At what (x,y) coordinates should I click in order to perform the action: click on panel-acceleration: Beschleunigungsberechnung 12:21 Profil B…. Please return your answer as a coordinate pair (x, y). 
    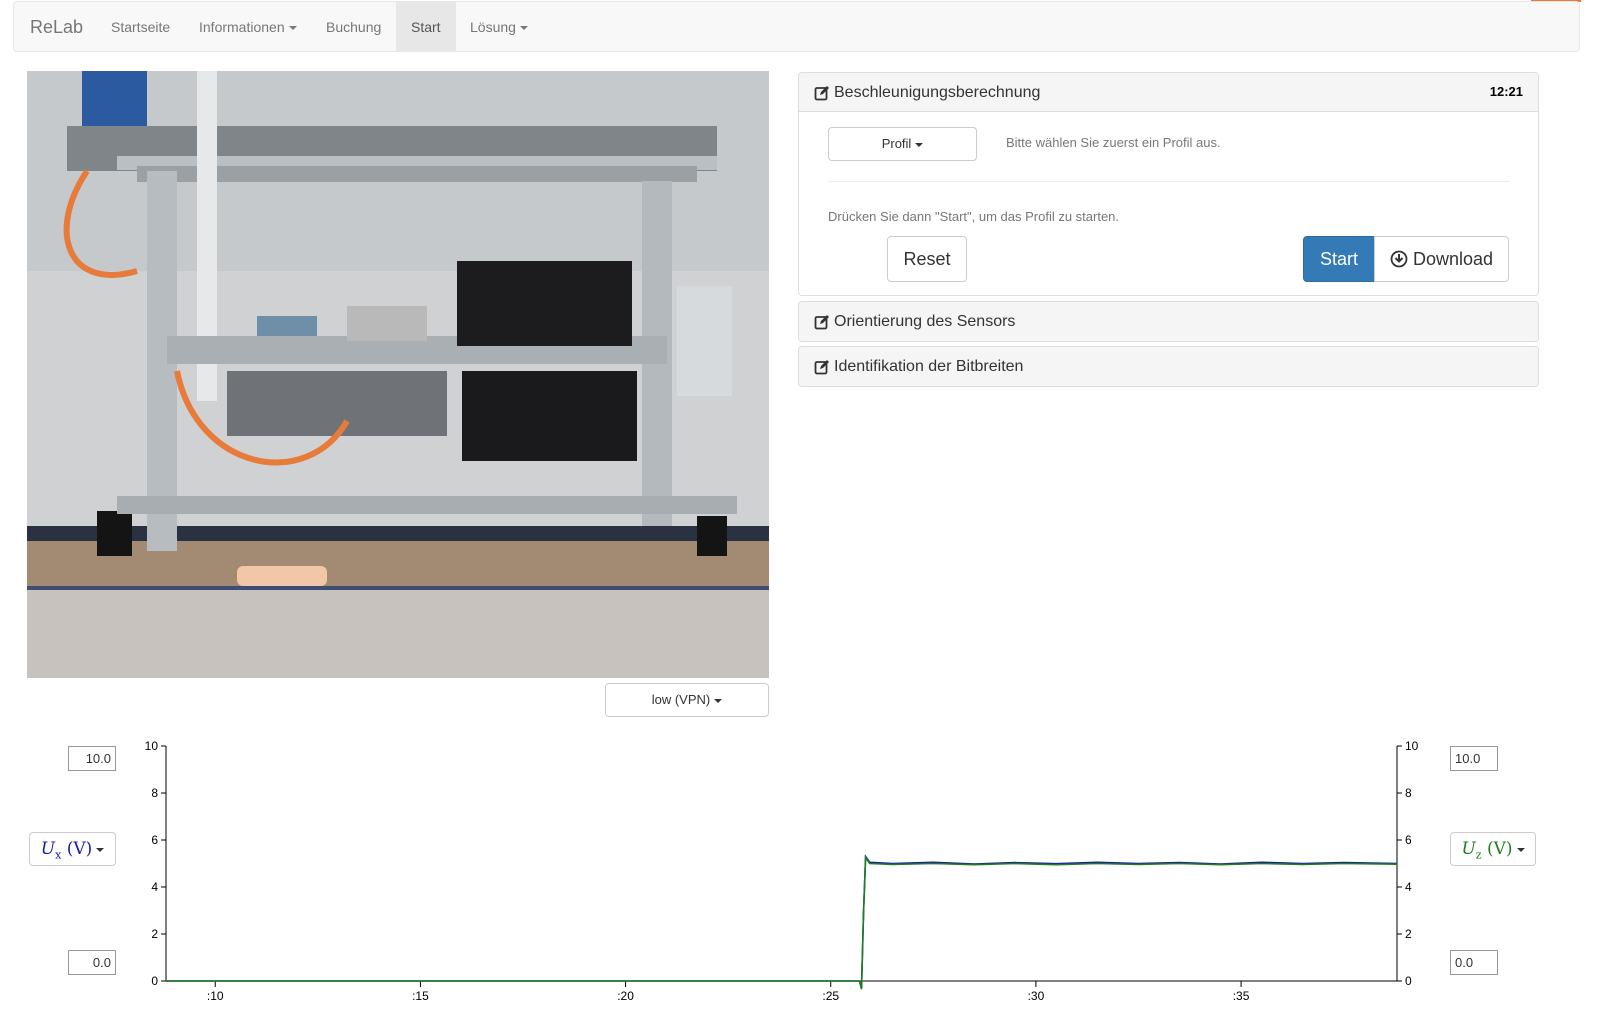
    Looking at the image, I should click on (1168, 184).